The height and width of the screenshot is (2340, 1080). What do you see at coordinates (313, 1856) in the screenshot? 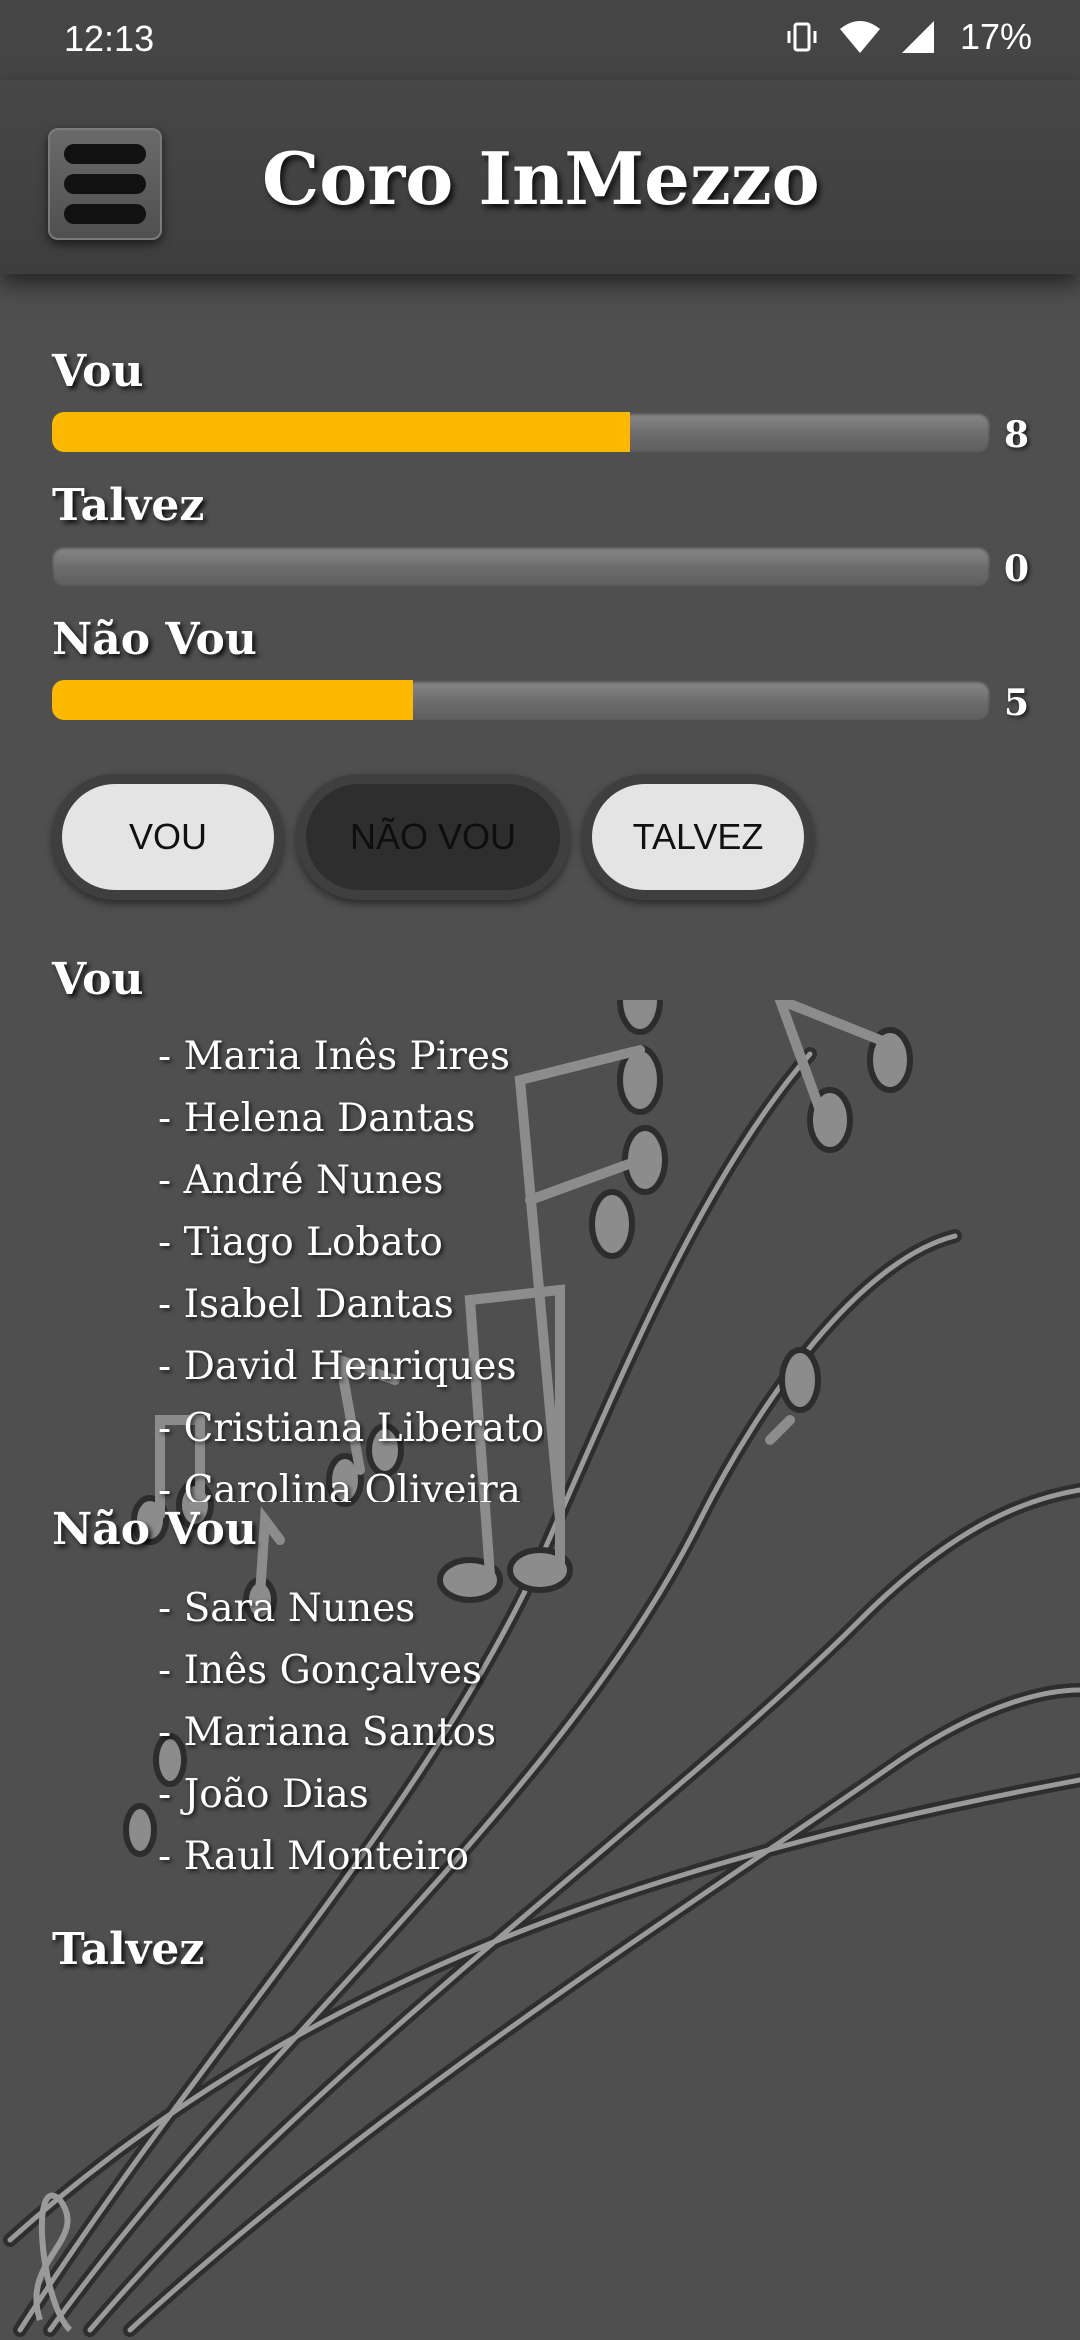
I see `list-item: - Raul Monteiro` at bounding box center [313, 1856].